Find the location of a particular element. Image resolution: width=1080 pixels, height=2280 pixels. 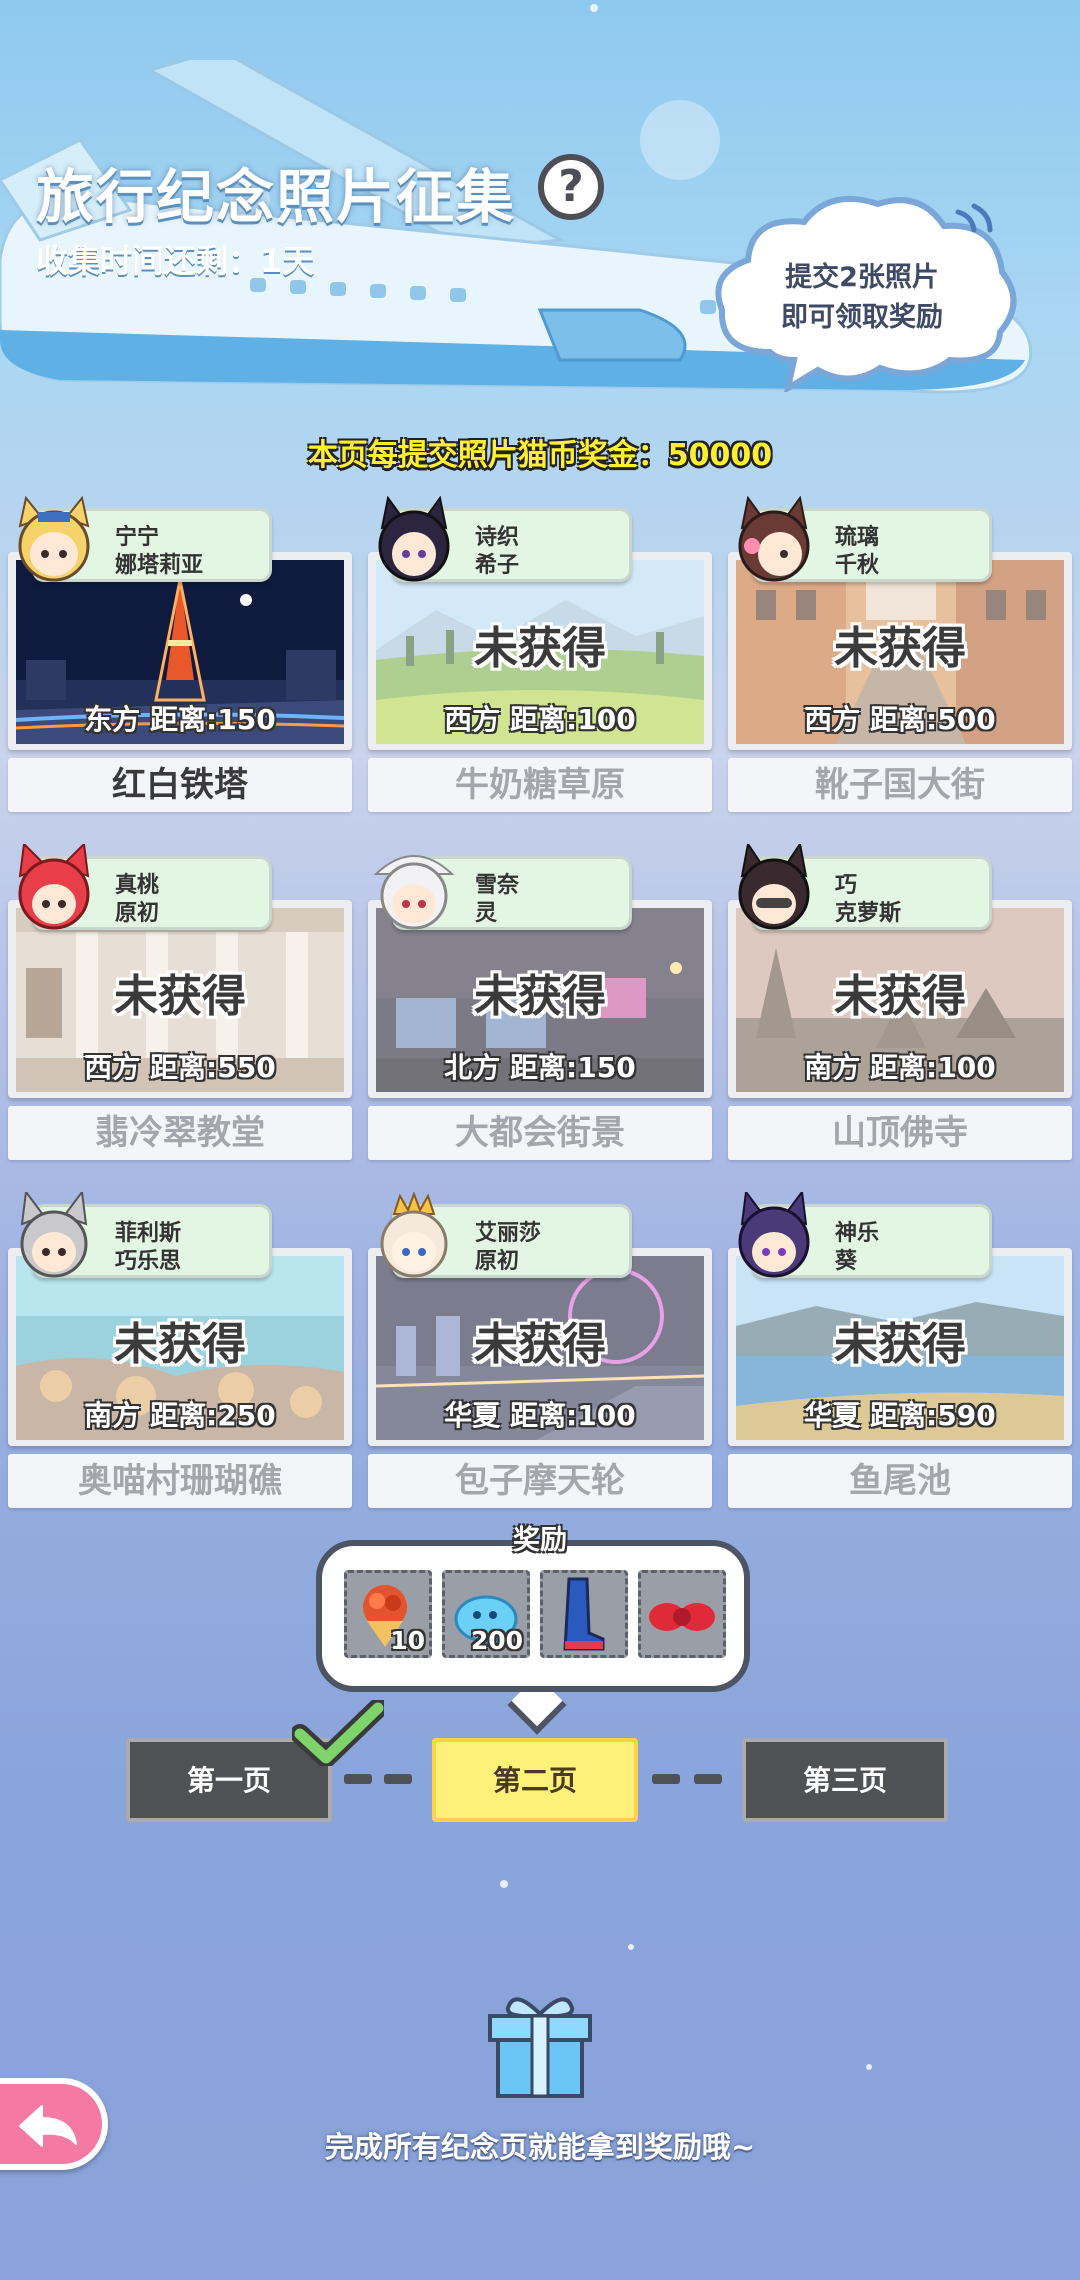

photo-card: 未获得 北方 距离:150 大都会街景 雪奈 灵 is located at coordinates (540, 1007).